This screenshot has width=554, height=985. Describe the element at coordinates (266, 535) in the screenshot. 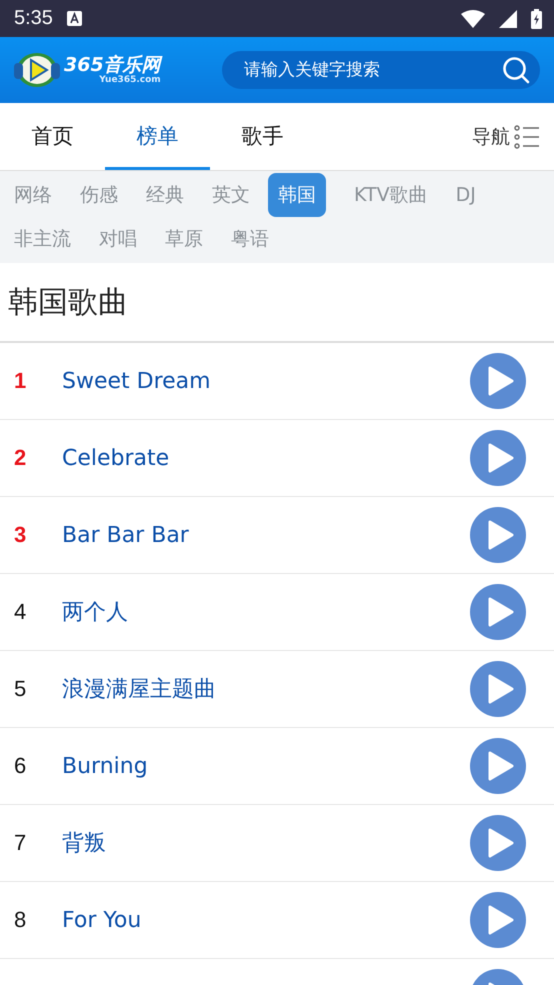

I see `song-link: Bar Bar Bar` at that location.